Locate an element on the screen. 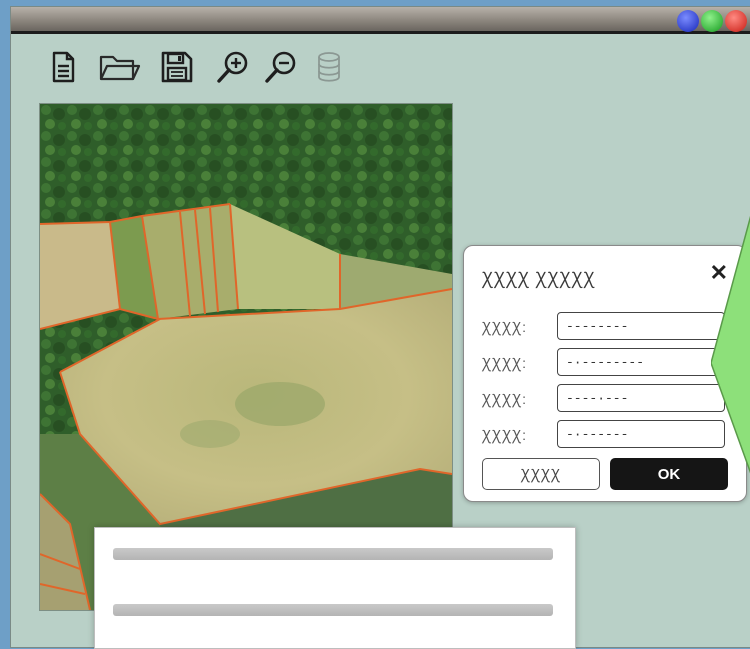 The height and width of the screenshot is (649, 750). maximize-button is located at coordinates (712, 21).